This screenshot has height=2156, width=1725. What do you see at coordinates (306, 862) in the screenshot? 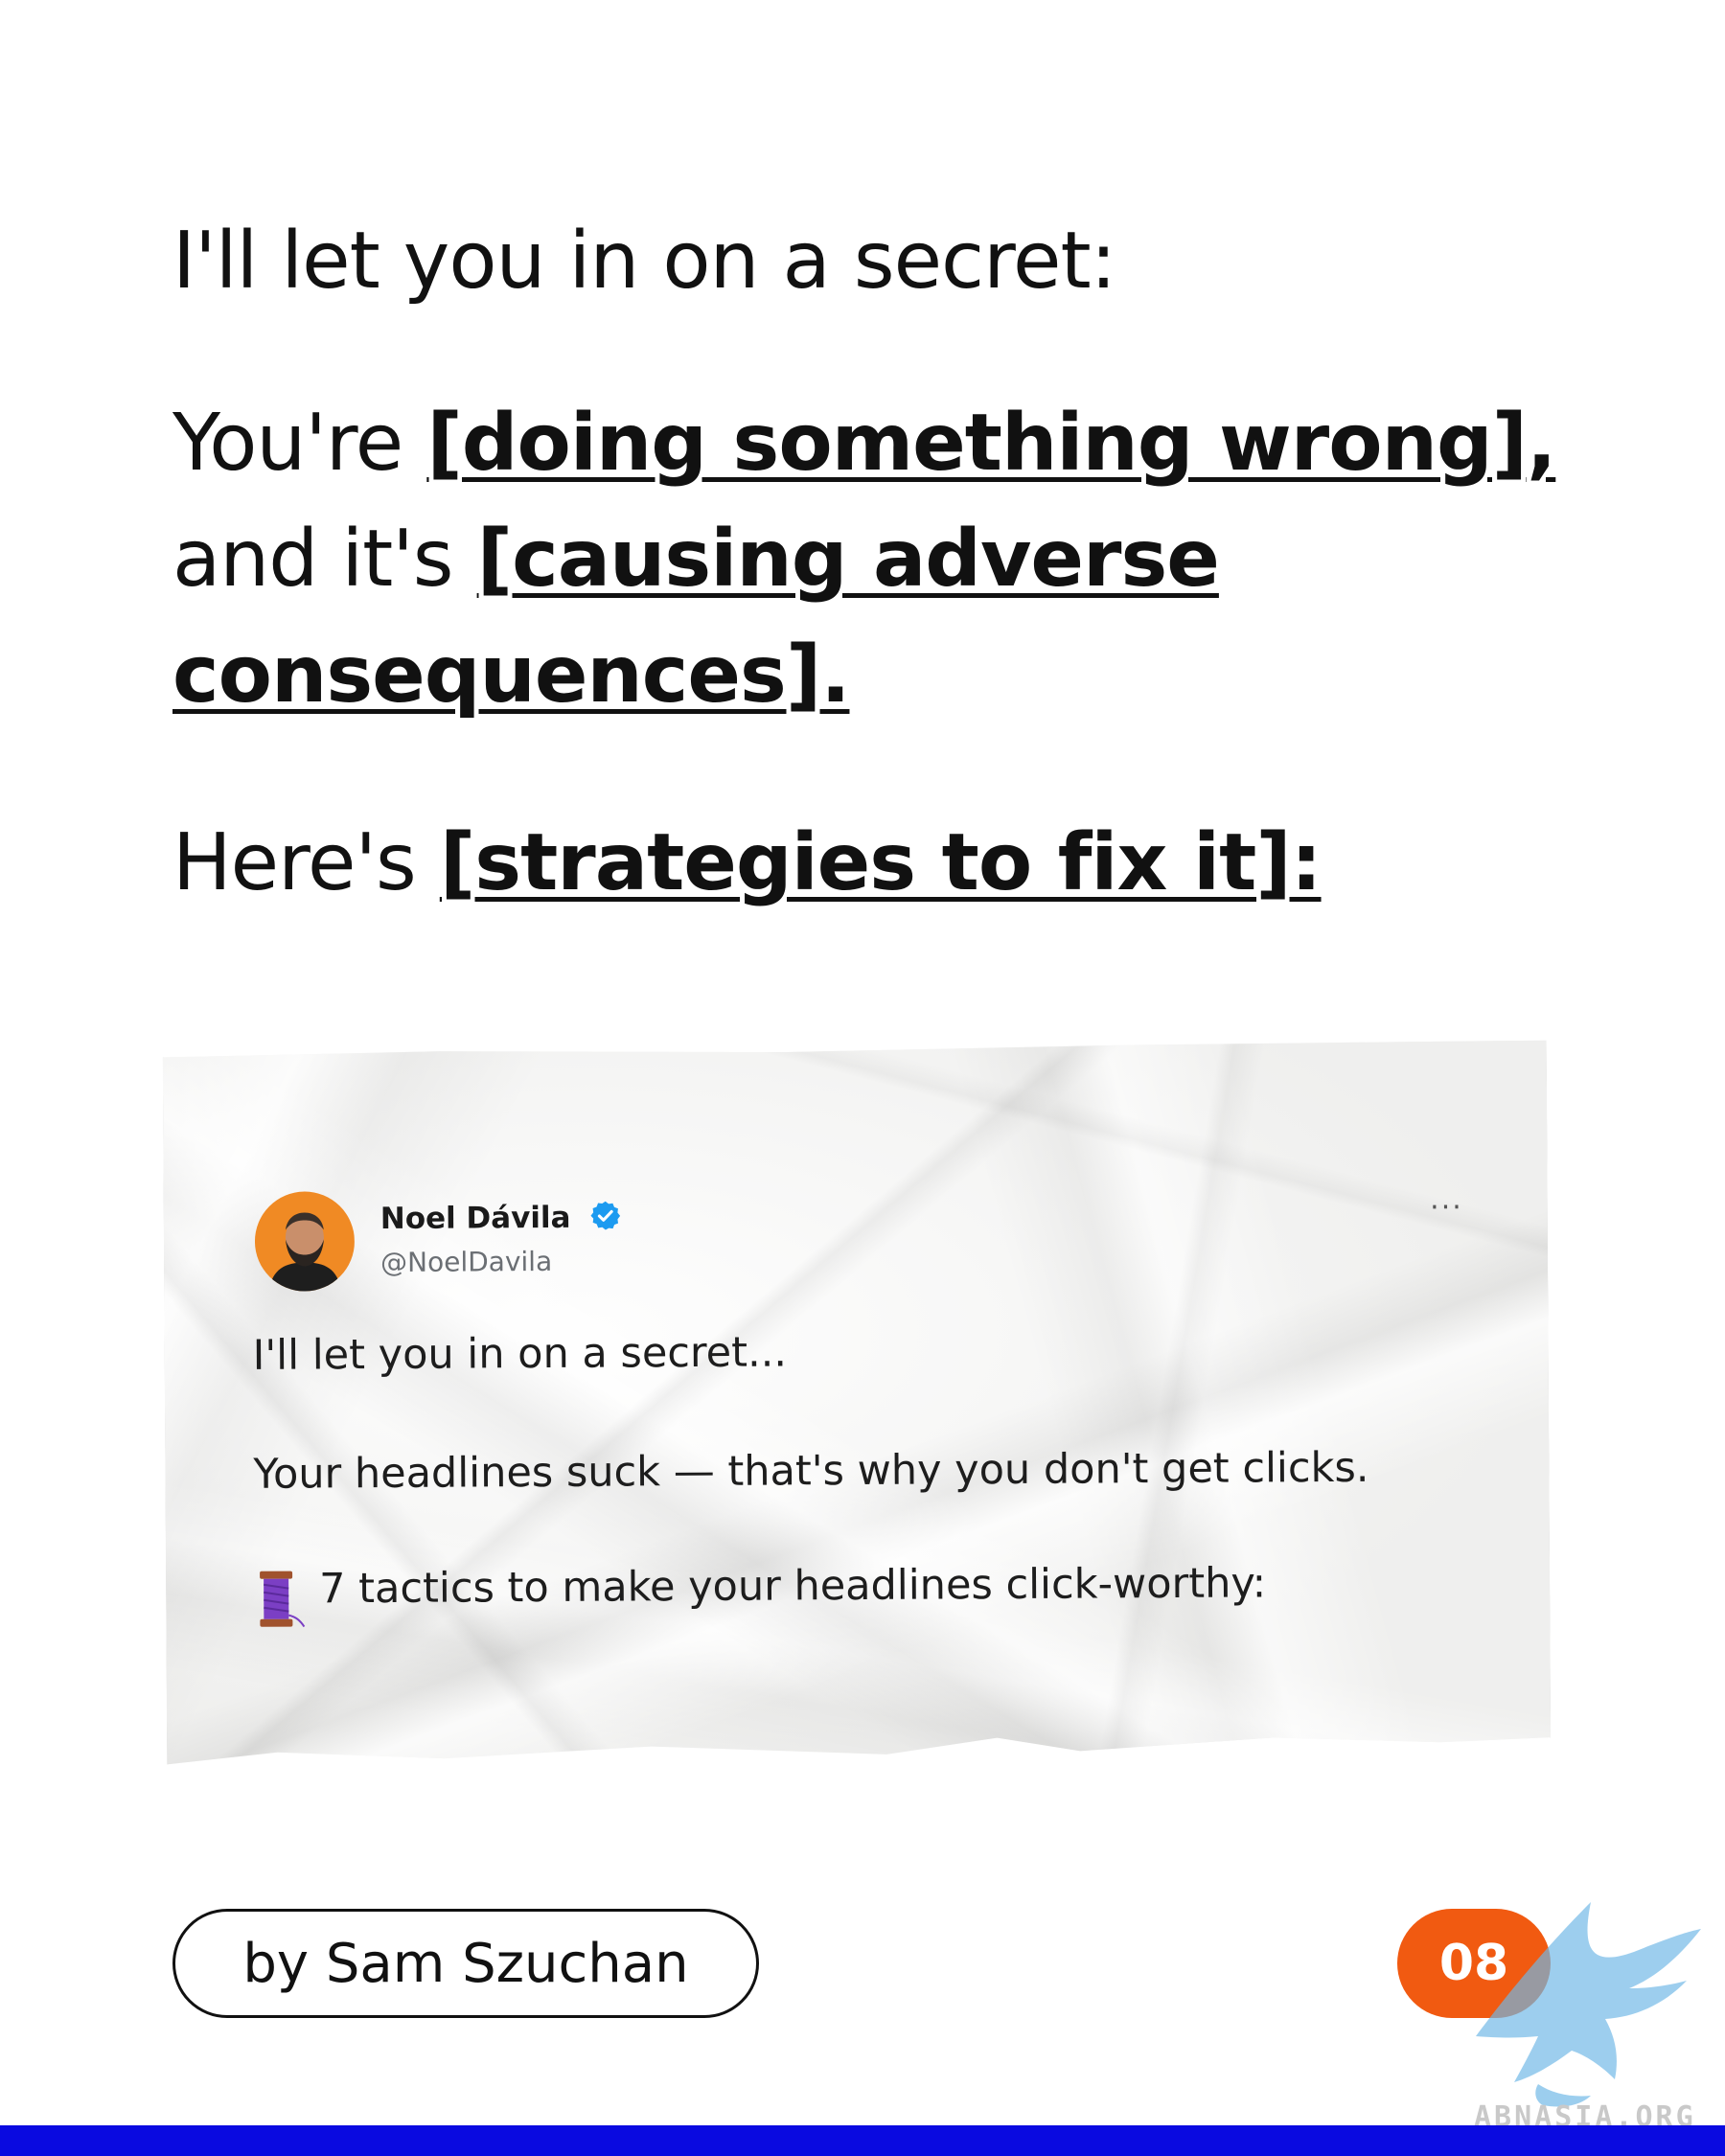
I see `headline-plain-5: Here's` at bounding box center [306, 862].